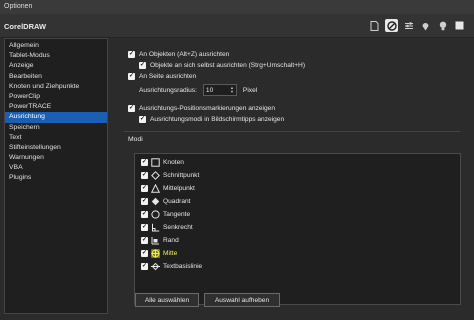  Describe the element at coordinates (56, 148) in the screenshot. I see `sidebar-item-stifteinstellungen: Stifteinstellungen` at that location.